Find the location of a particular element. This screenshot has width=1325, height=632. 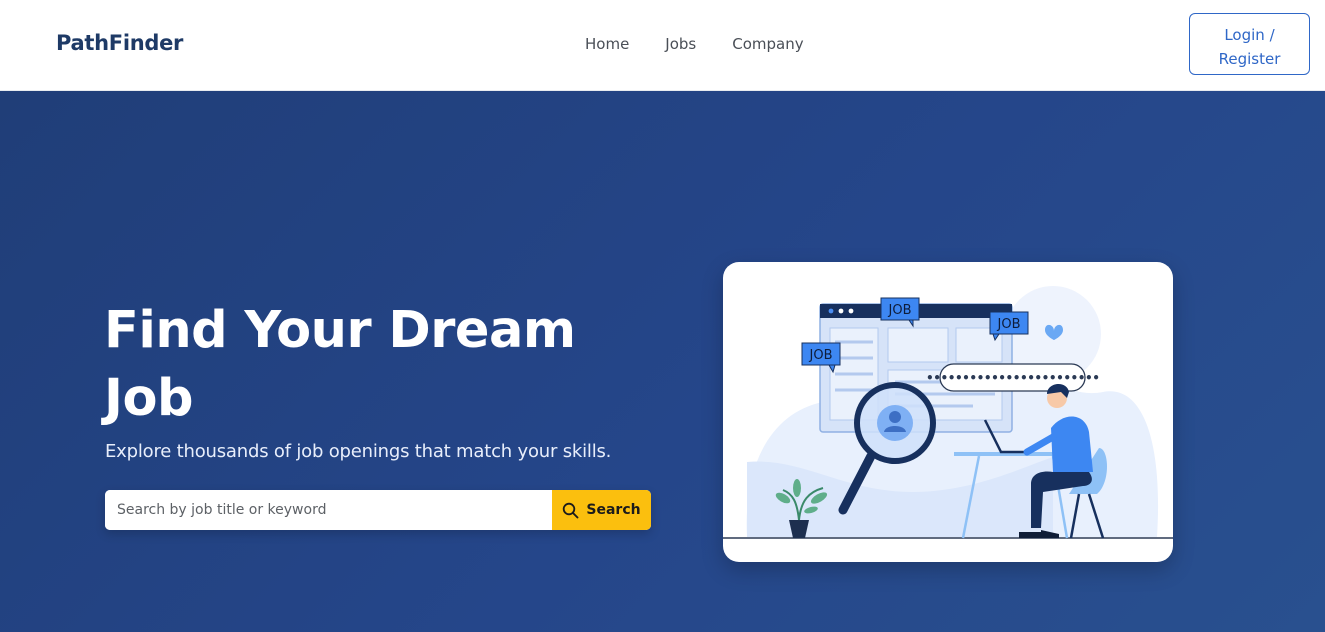

password-field-illustration: •••••••••••••••••••••••• is located at coordinates (1013, 377).